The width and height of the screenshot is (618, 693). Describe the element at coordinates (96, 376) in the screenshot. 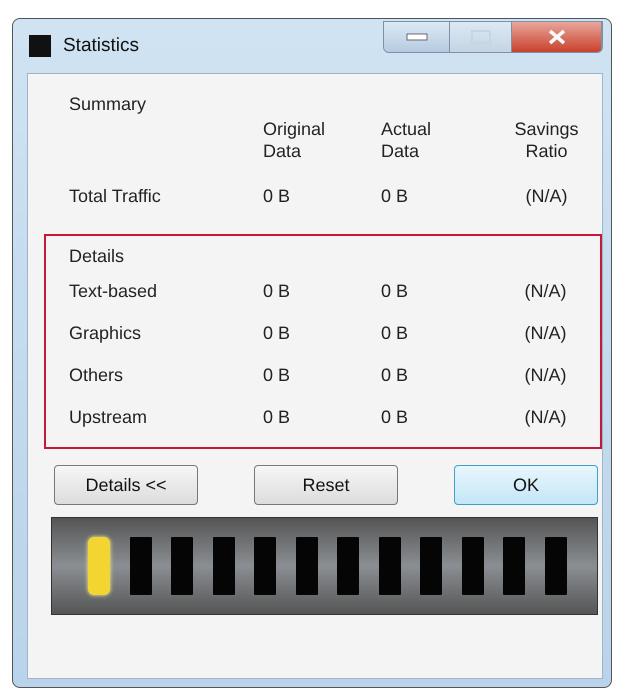

I see `row-label: Others` at that location.